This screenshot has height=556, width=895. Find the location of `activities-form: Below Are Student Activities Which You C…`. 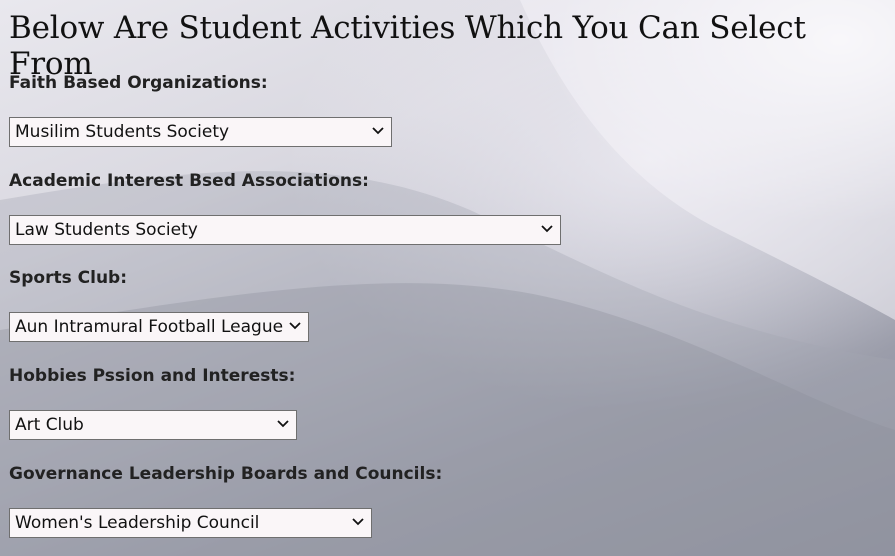

activities-form: Below Are Student Activities Which You C… is located at coordinates (447, 41).